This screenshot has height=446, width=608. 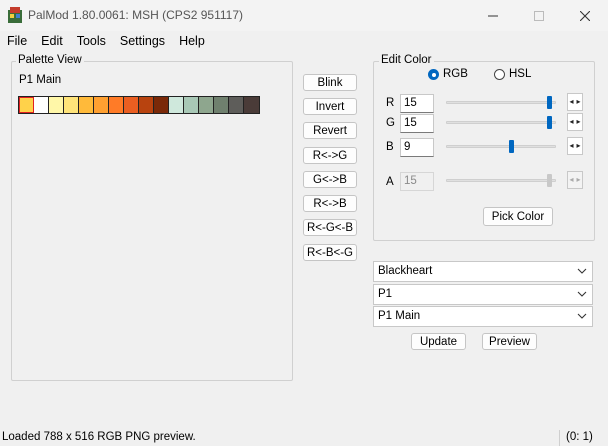 I want to click on sub-palette-select: P1 Main, so click(x=483, y=316).